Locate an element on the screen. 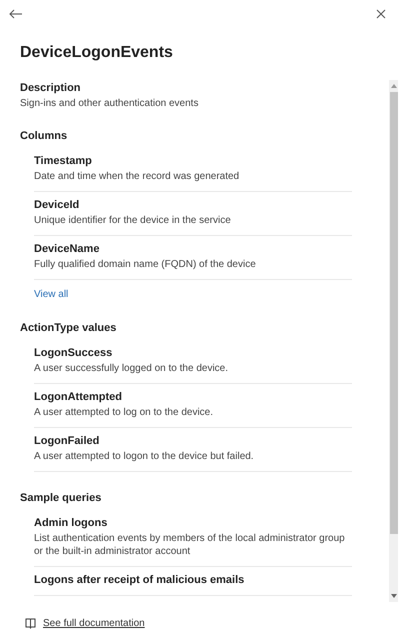 The height and width of the screenshot is (639, 400). section-heading: Description is located at coordinates (51, 88).